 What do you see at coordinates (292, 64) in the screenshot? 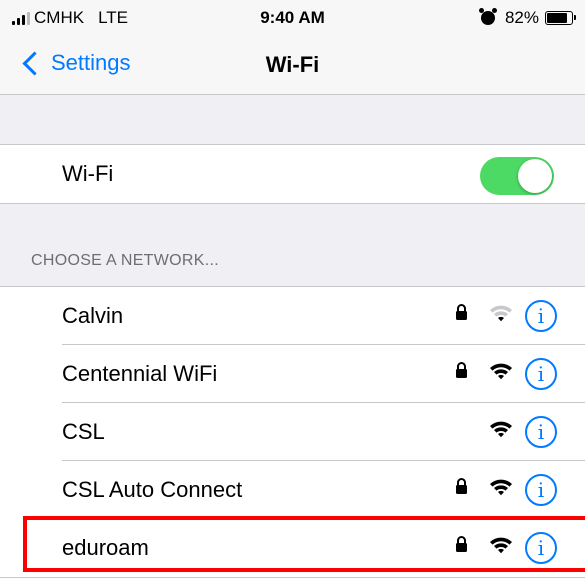
I see `page-title: Wi-Fi` at bounding box center [292, 64].